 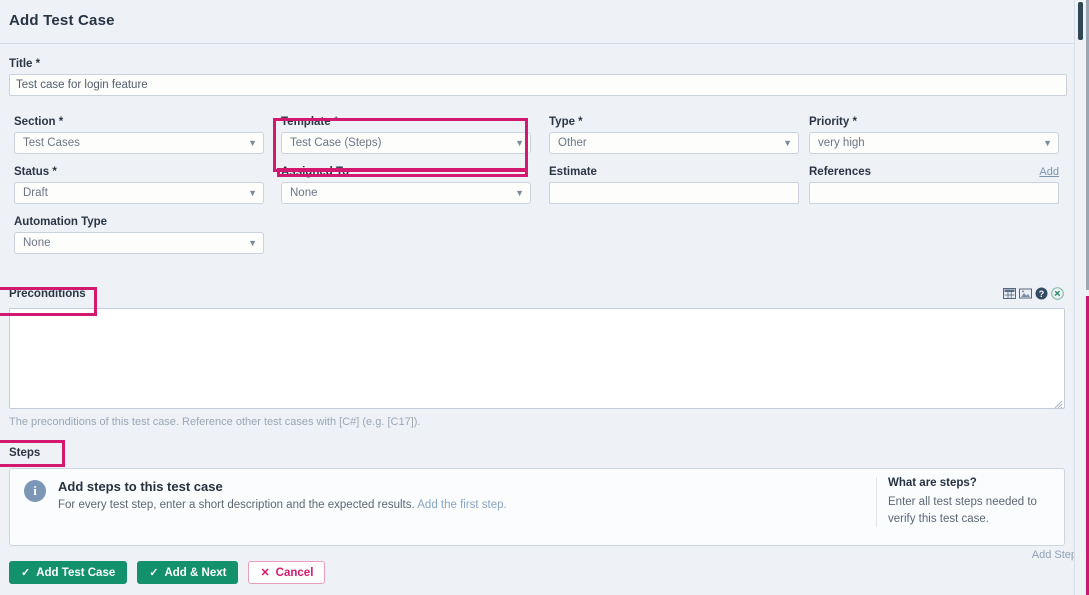 What do you see at coordinates (841, 143) in the screenshot?
I see `priority-value: very high` at bounding box center [841, 143].